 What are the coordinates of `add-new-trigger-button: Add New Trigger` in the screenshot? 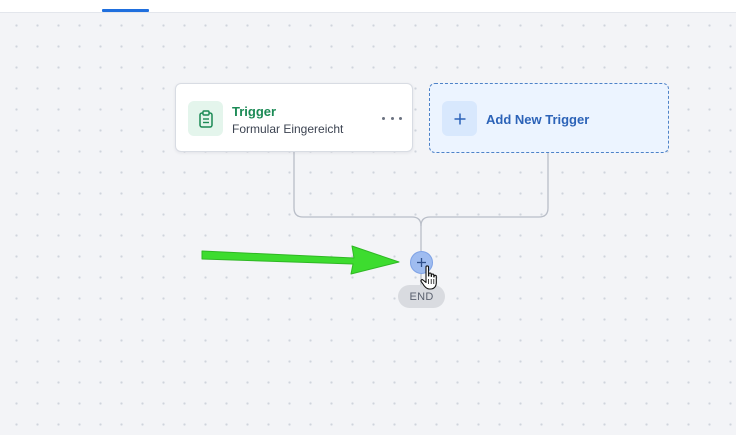 It's located at (549, 118).